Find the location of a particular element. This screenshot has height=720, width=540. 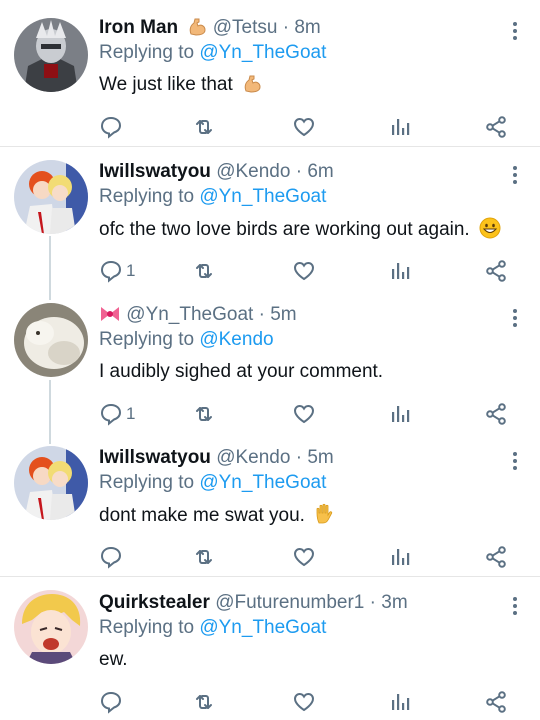

user-handle: @Futurenumber1 is located at coordinates (289, 602).